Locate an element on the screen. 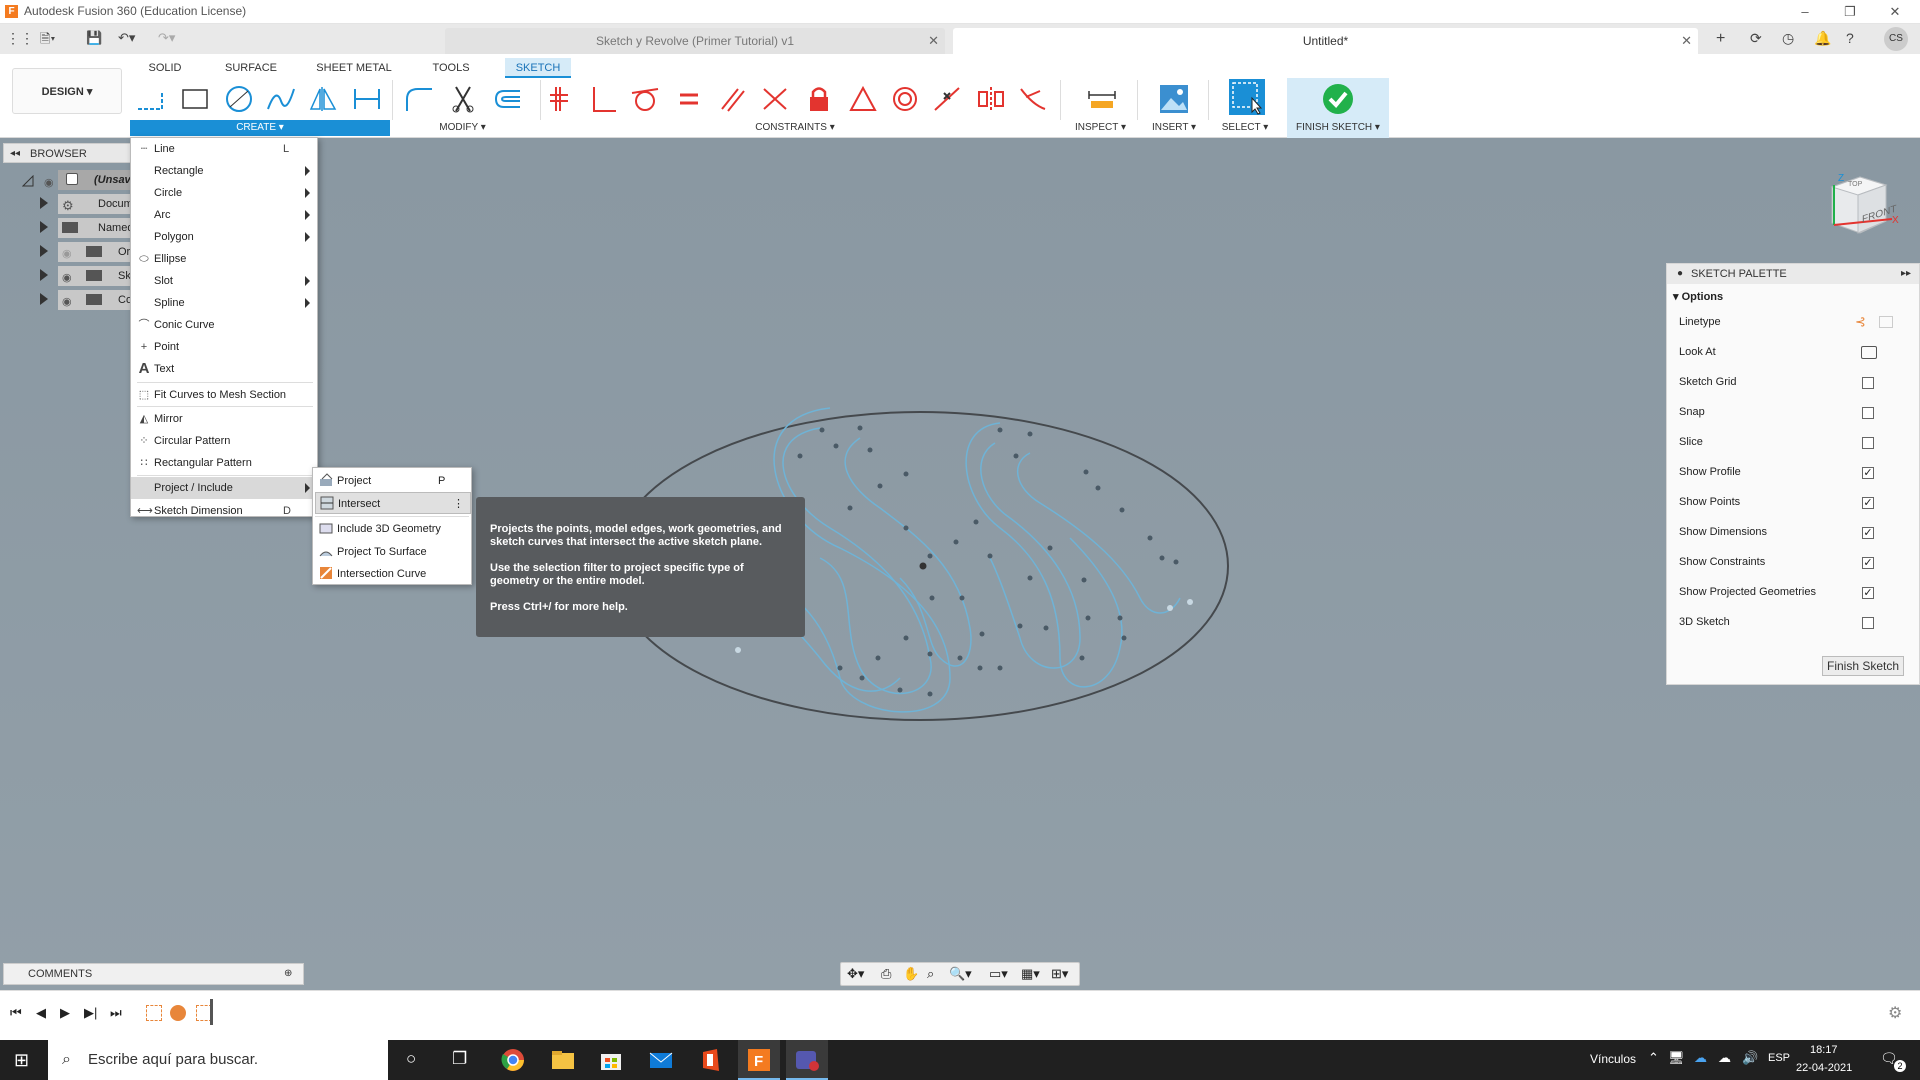  select-tool-icon is located at coordinates (1247, 97).